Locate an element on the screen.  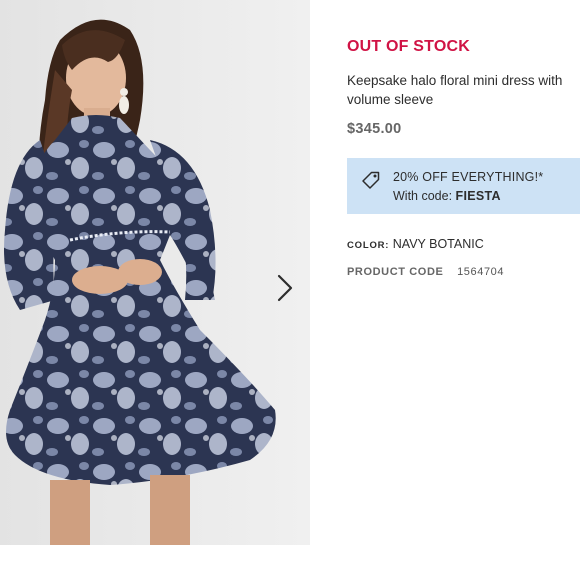
tag-icon is located at coordinates (371, 182).